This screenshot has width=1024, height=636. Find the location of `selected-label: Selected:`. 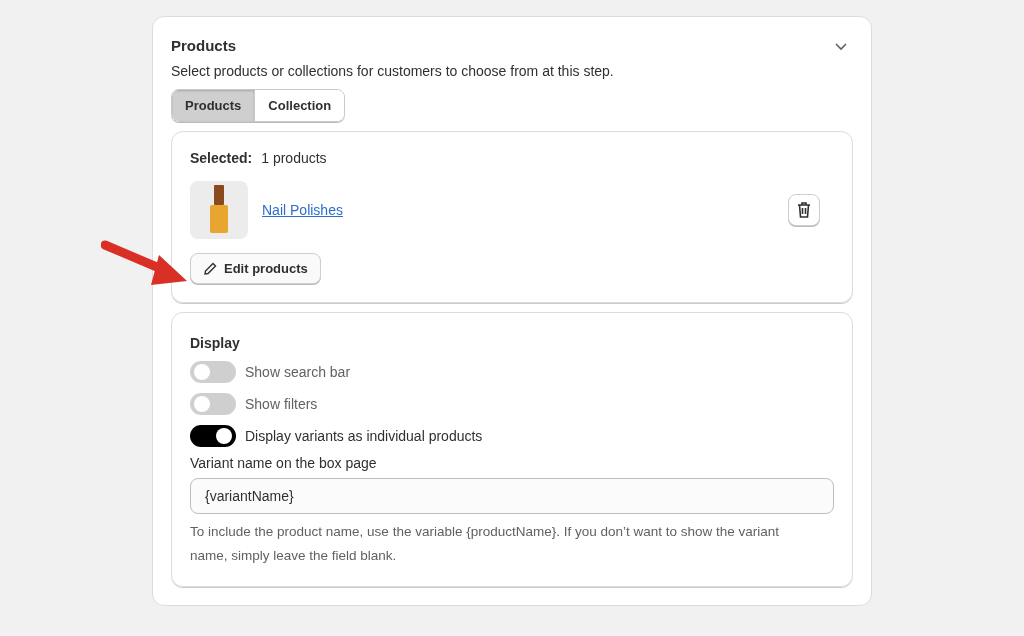

selected-label: Selected: is located at coordinates (221, 158).